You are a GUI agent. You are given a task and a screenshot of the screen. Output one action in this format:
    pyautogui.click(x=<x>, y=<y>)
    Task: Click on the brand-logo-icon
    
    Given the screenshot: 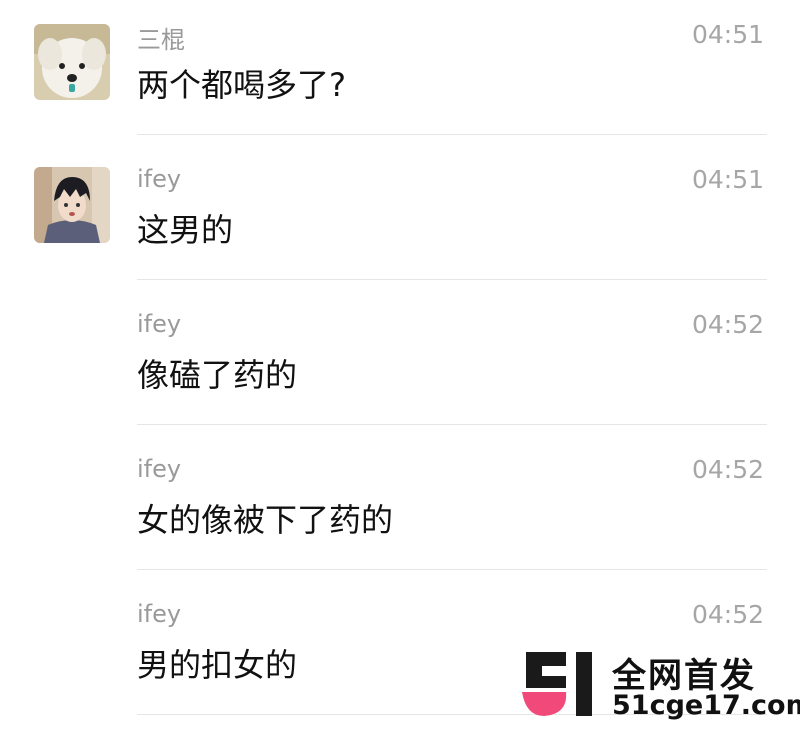 What is the action you would take?
    pyautogui.click(x=560, y=683)
    